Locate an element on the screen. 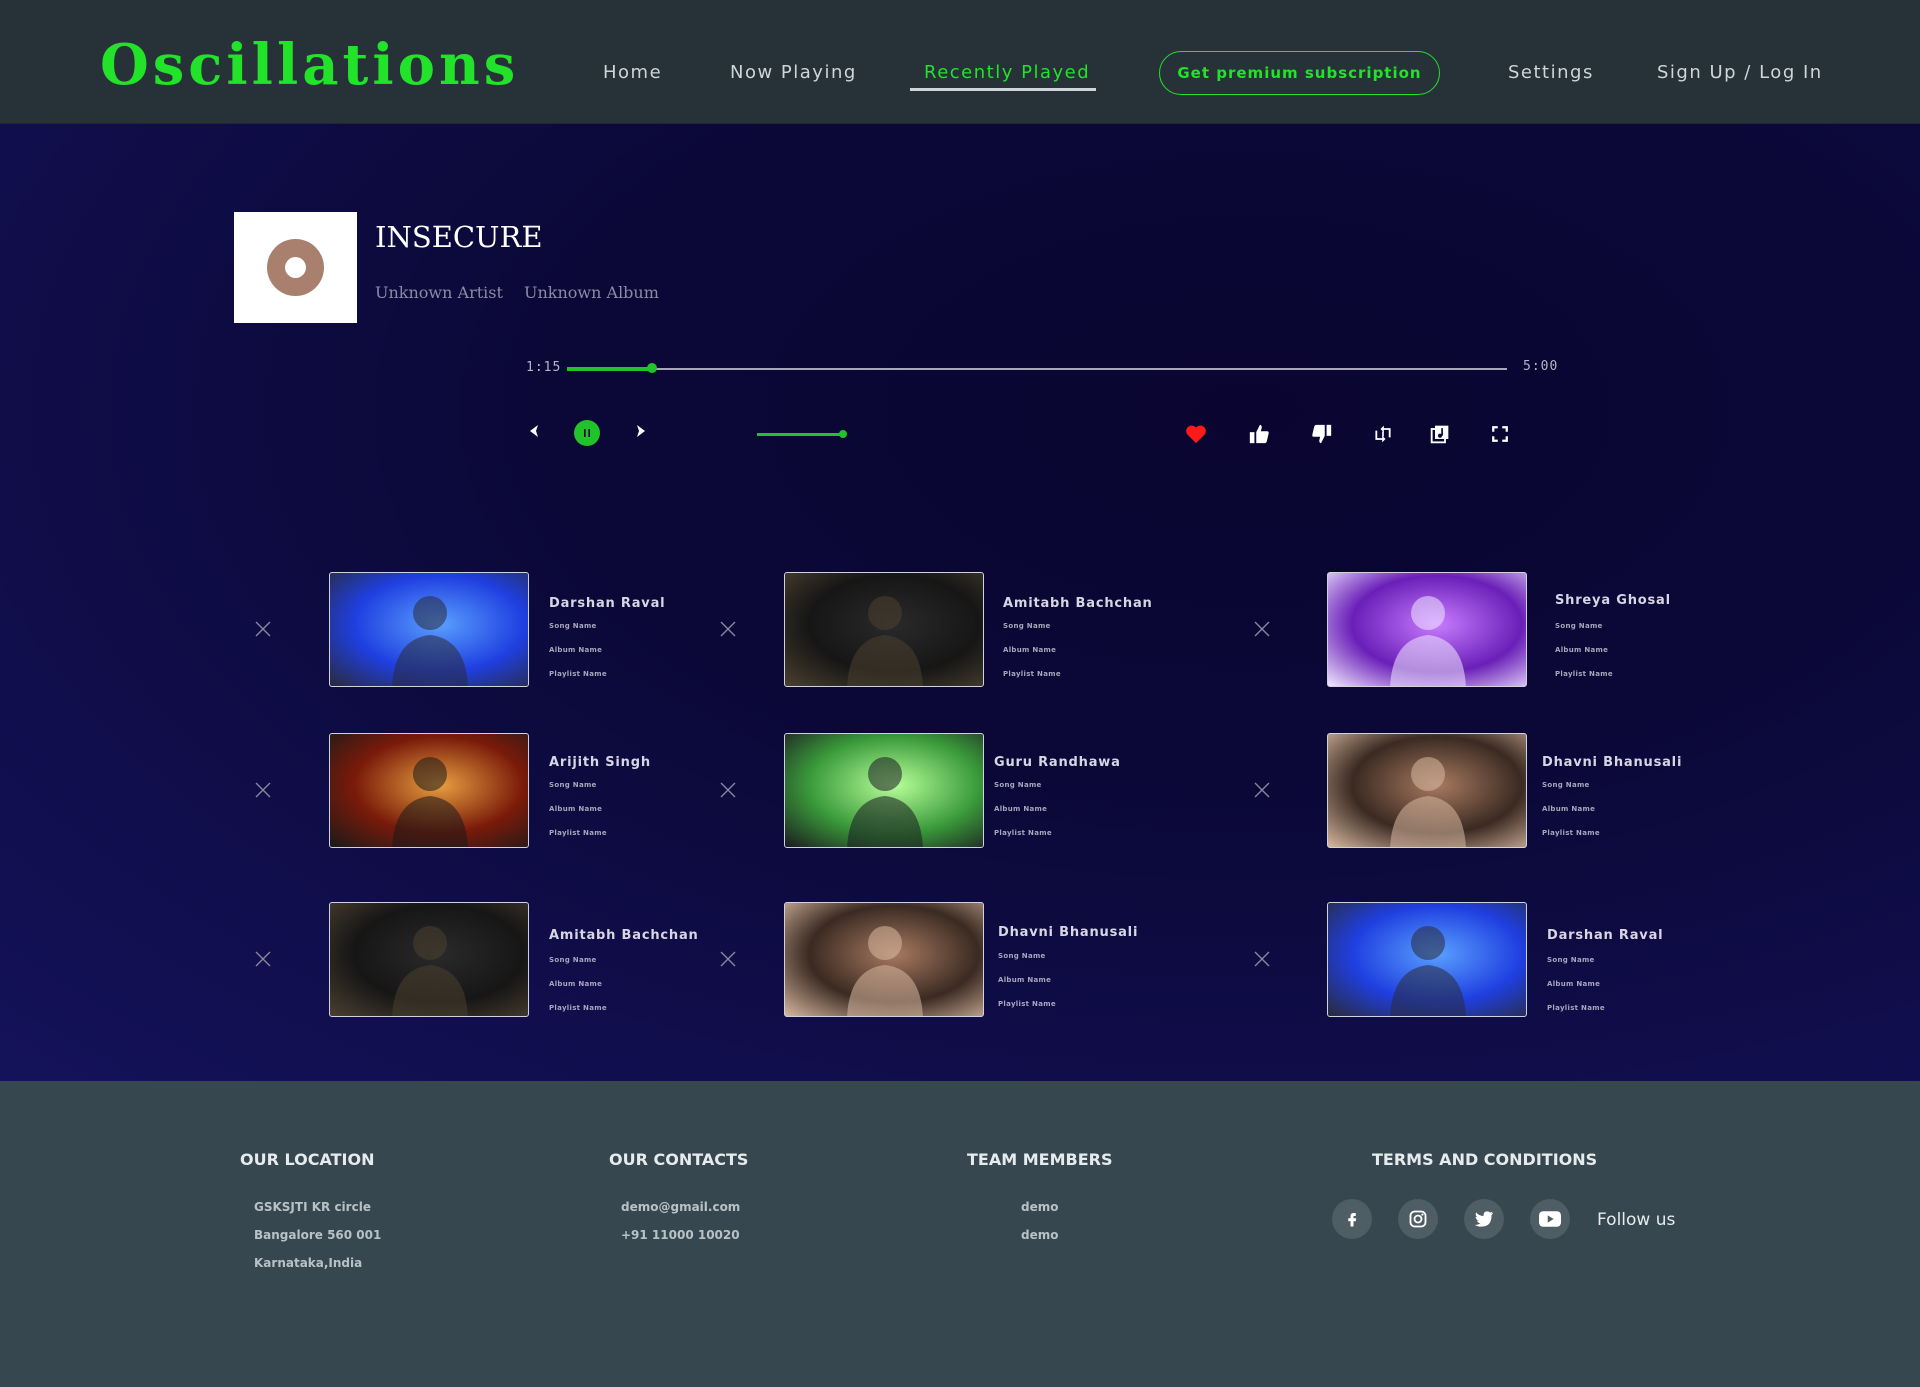 The width and height of the screenshot is (1920, 1387). fullscreen-button is located at coordinates (1500, 434).